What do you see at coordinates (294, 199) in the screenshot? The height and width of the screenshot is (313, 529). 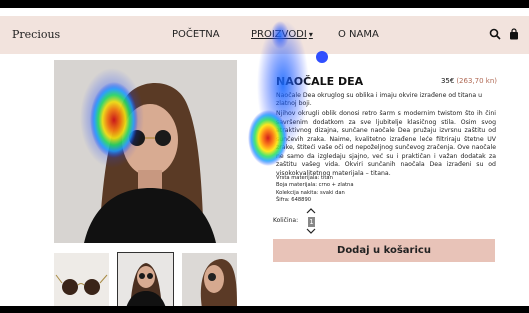 I see `spec-code: Šifra: 648890` at bounding box center [294, 199].